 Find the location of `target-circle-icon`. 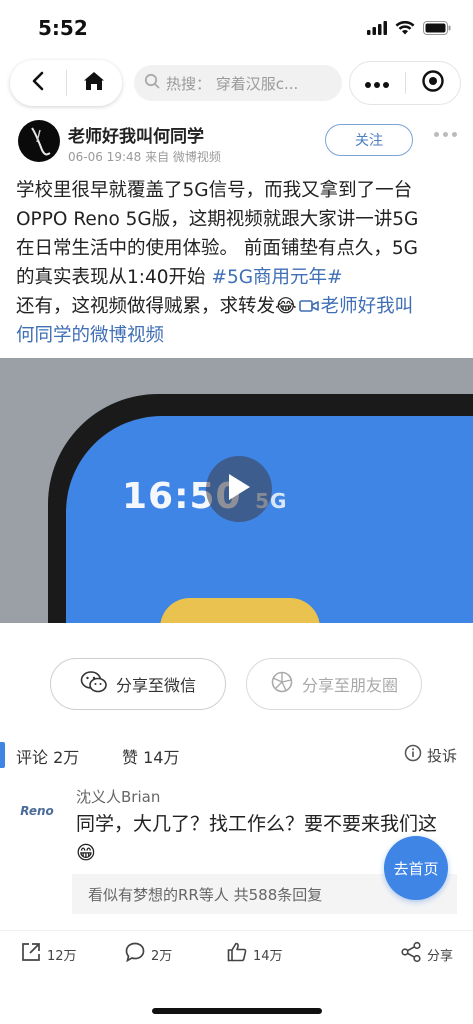

target-circle-icon is located at coordinates (433, 83).